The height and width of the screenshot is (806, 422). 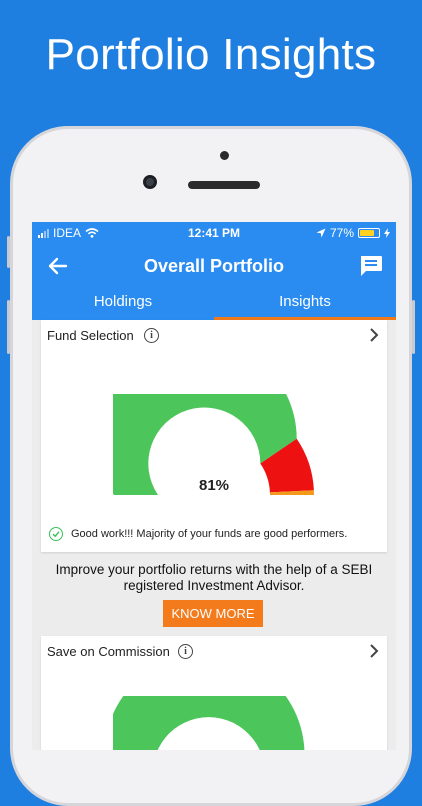 I want to click on fund-selection-percent: 81%, so click(x=214, y=485).